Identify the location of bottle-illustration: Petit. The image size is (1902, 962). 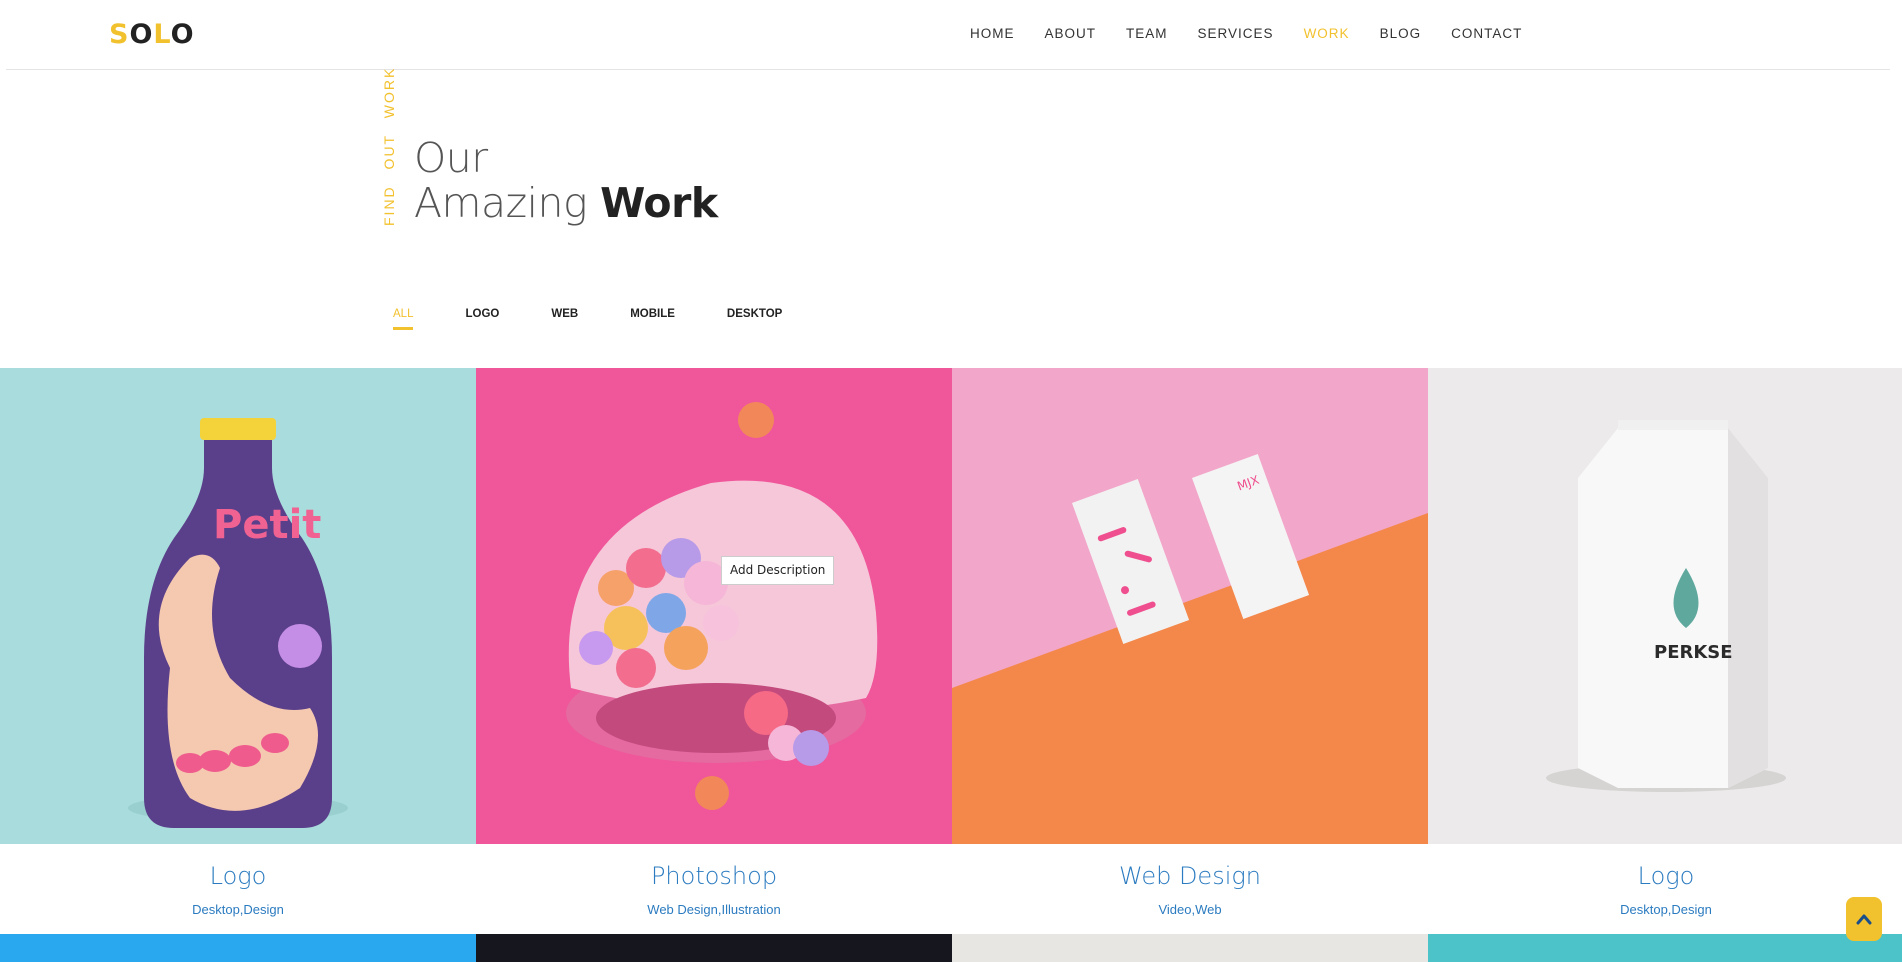
(238, 606).